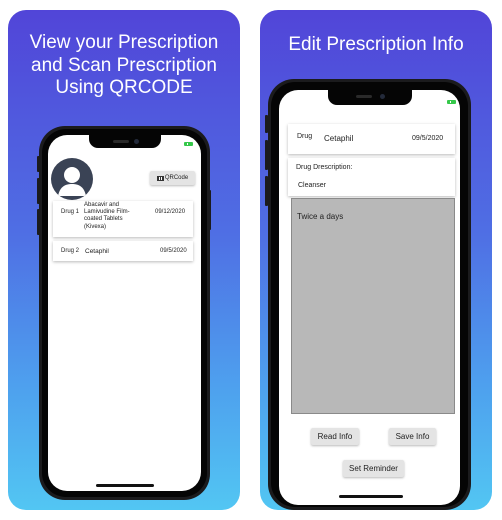 The width and height of the screenshot is (502, 520). What do you see at coordinates (72, 179) in the screenshot?
I see `avatar-icon` at bounding box center [72, 179].